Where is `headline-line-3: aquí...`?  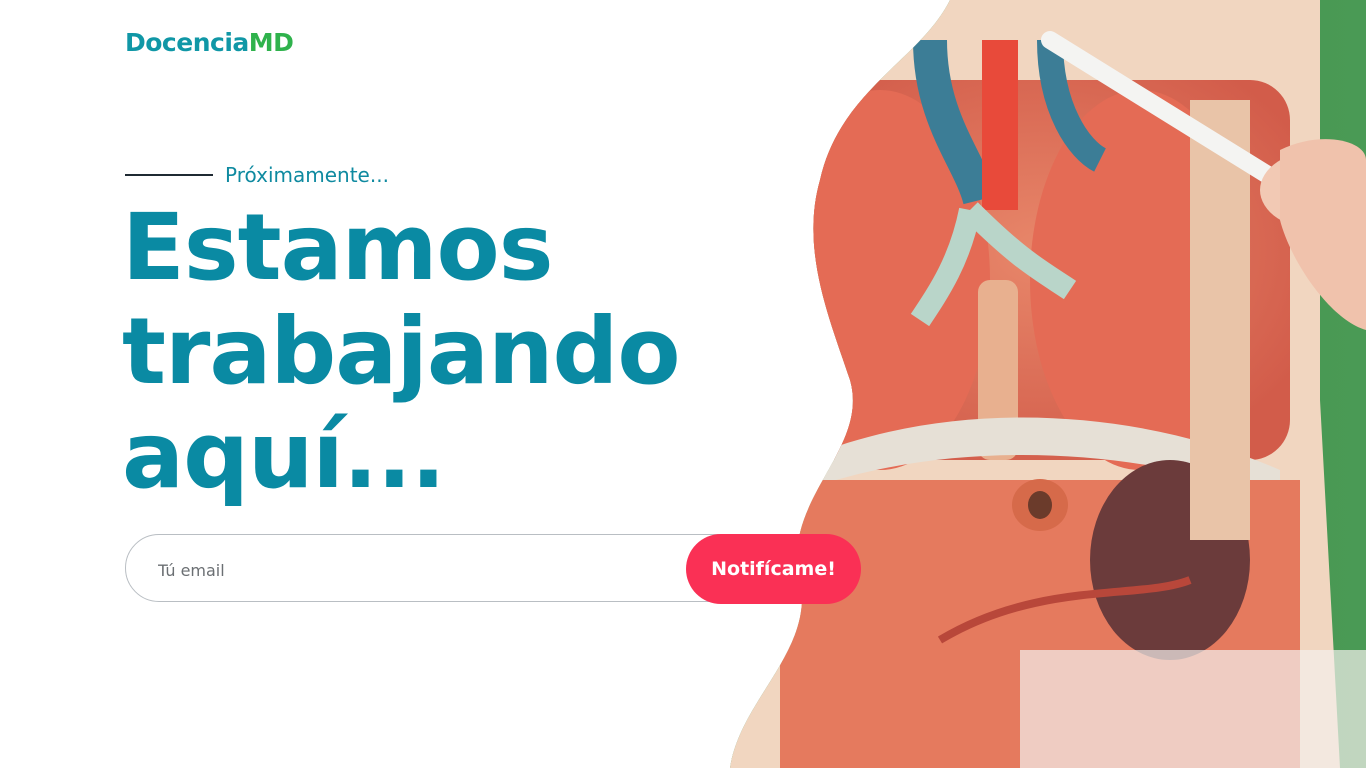
headline-line-3: aquí... is located at coordinates (284, 455).